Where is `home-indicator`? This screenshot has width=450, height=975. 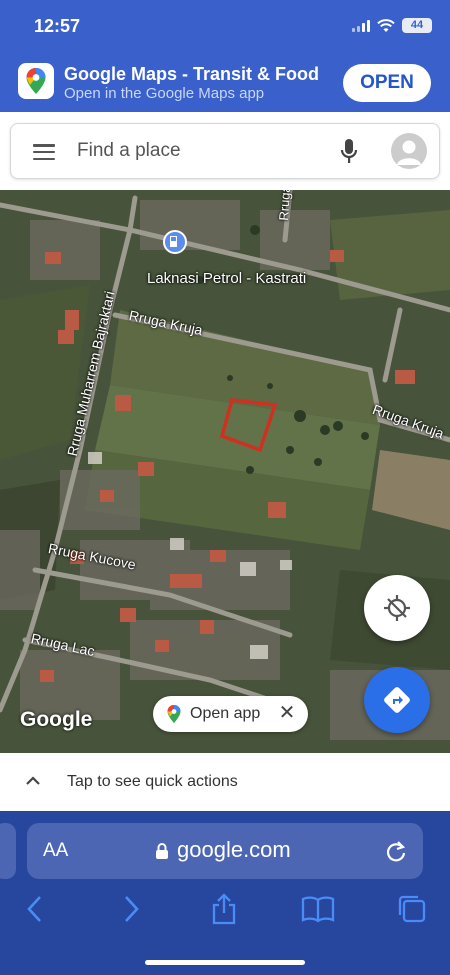 home-indicator is located at coordinates (225, 962).